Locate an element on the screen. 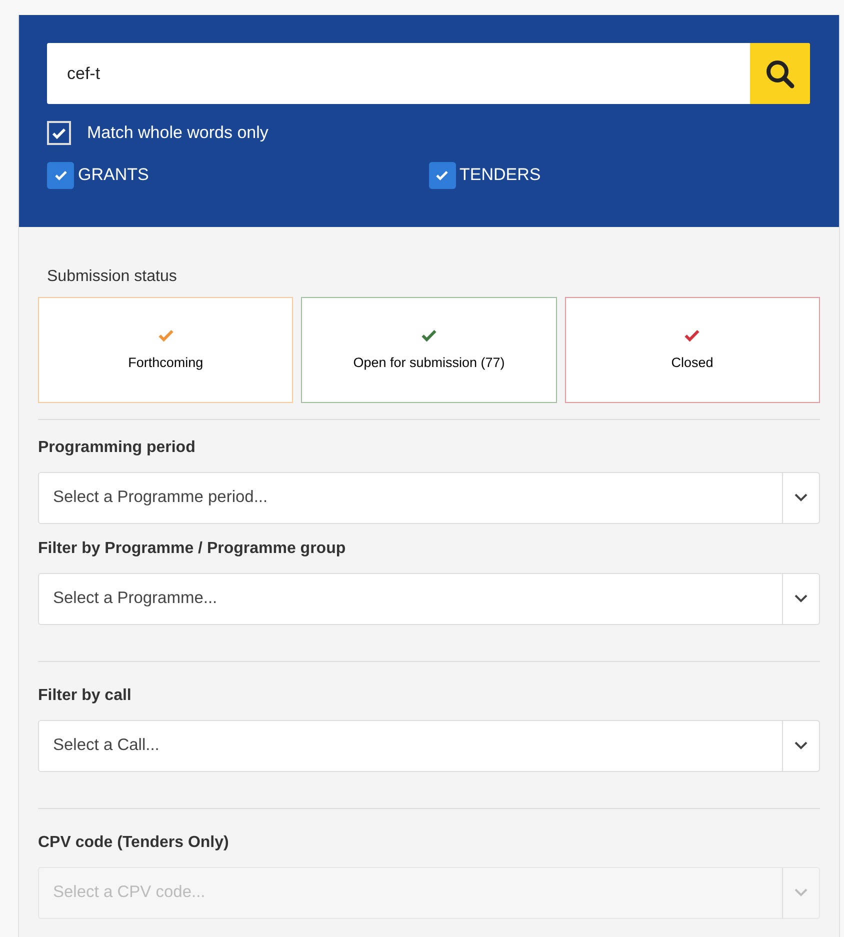 This screenshot has height=937, width=844. field-label: Filter by Programme / Programme group is located at coordinates (192, 548).